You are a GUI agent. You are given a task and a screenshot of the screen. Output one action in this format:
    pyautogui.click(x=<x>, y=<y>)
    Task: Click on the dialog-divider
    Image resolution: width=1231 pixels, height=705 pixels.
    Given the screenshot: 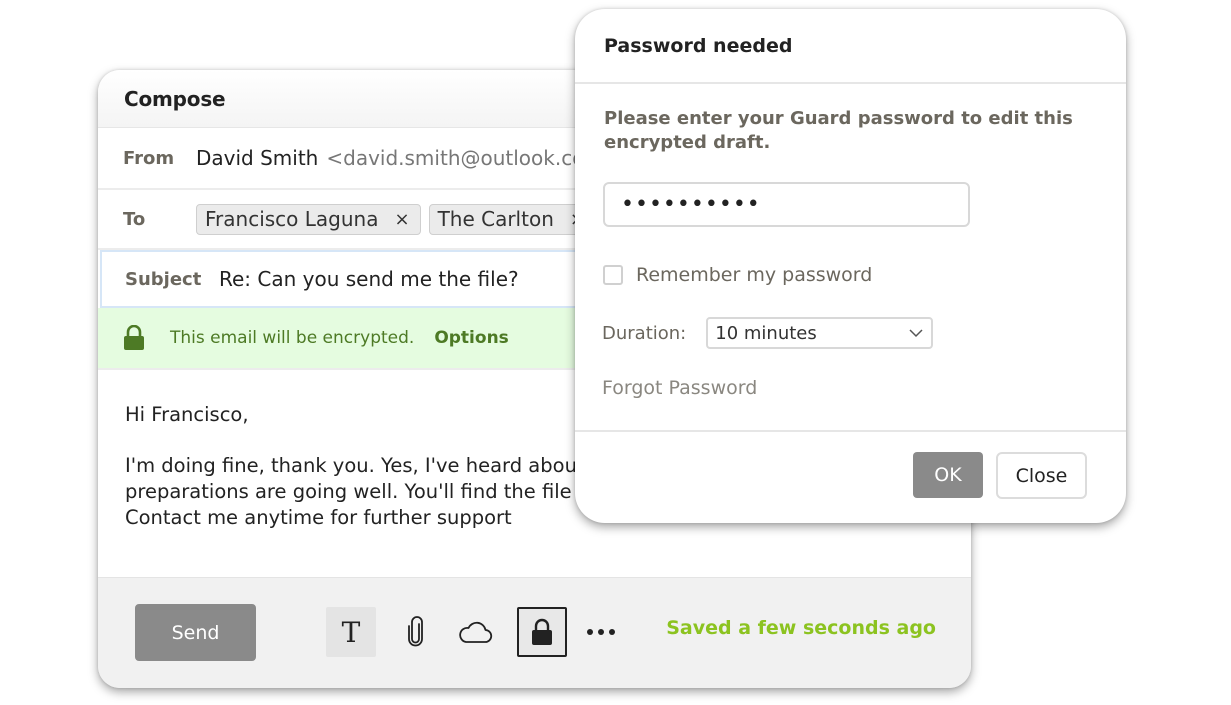 What is the action you would take?
    pyautogui.click(x=850, y=431)
    